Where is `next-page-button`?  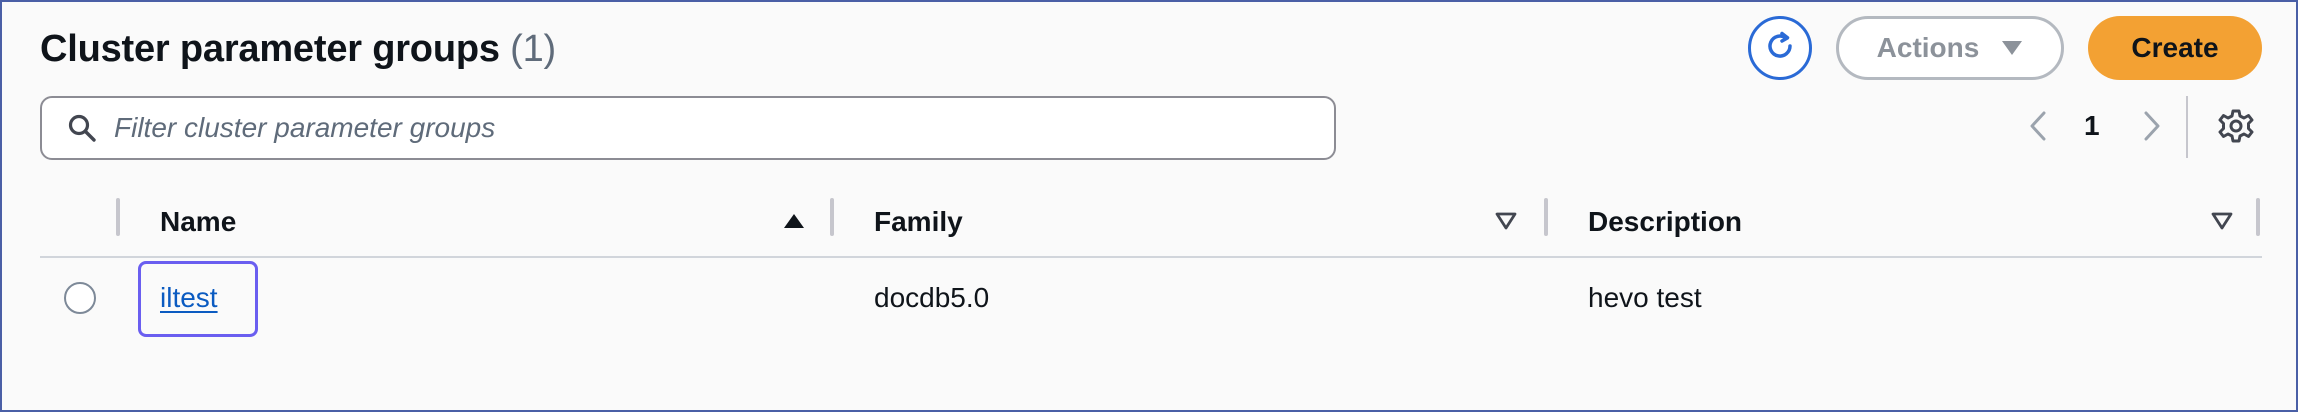
next-page-button is located at coordinates (2152, 128).